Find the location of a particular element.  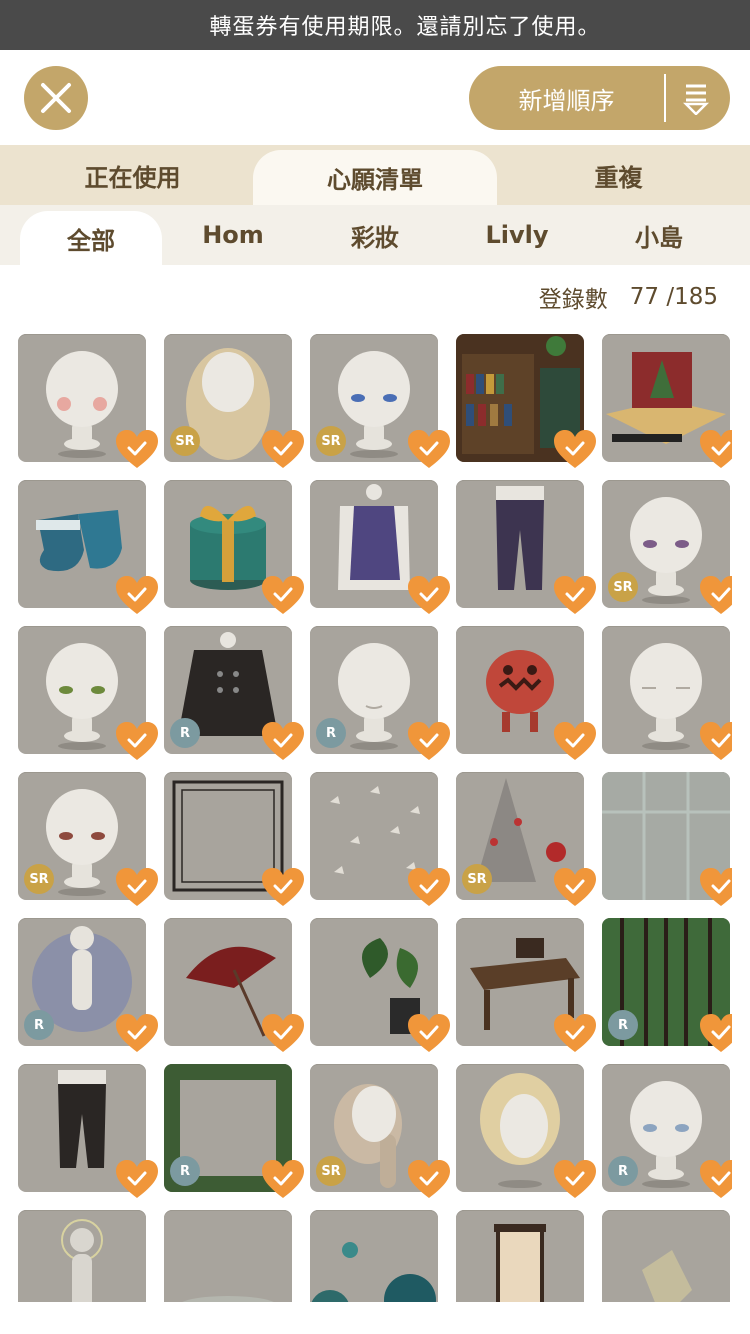

item-card-gift-box is located at coordinates (234, 547).